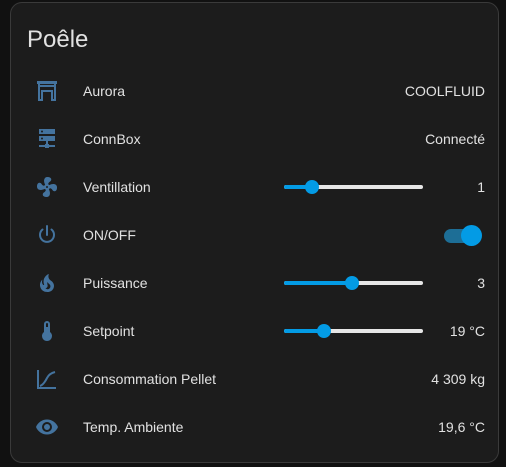  What do you see at coordinates (47, 427) in the screenshot?
I see `eye-icon` at bounding box center [47, 427].